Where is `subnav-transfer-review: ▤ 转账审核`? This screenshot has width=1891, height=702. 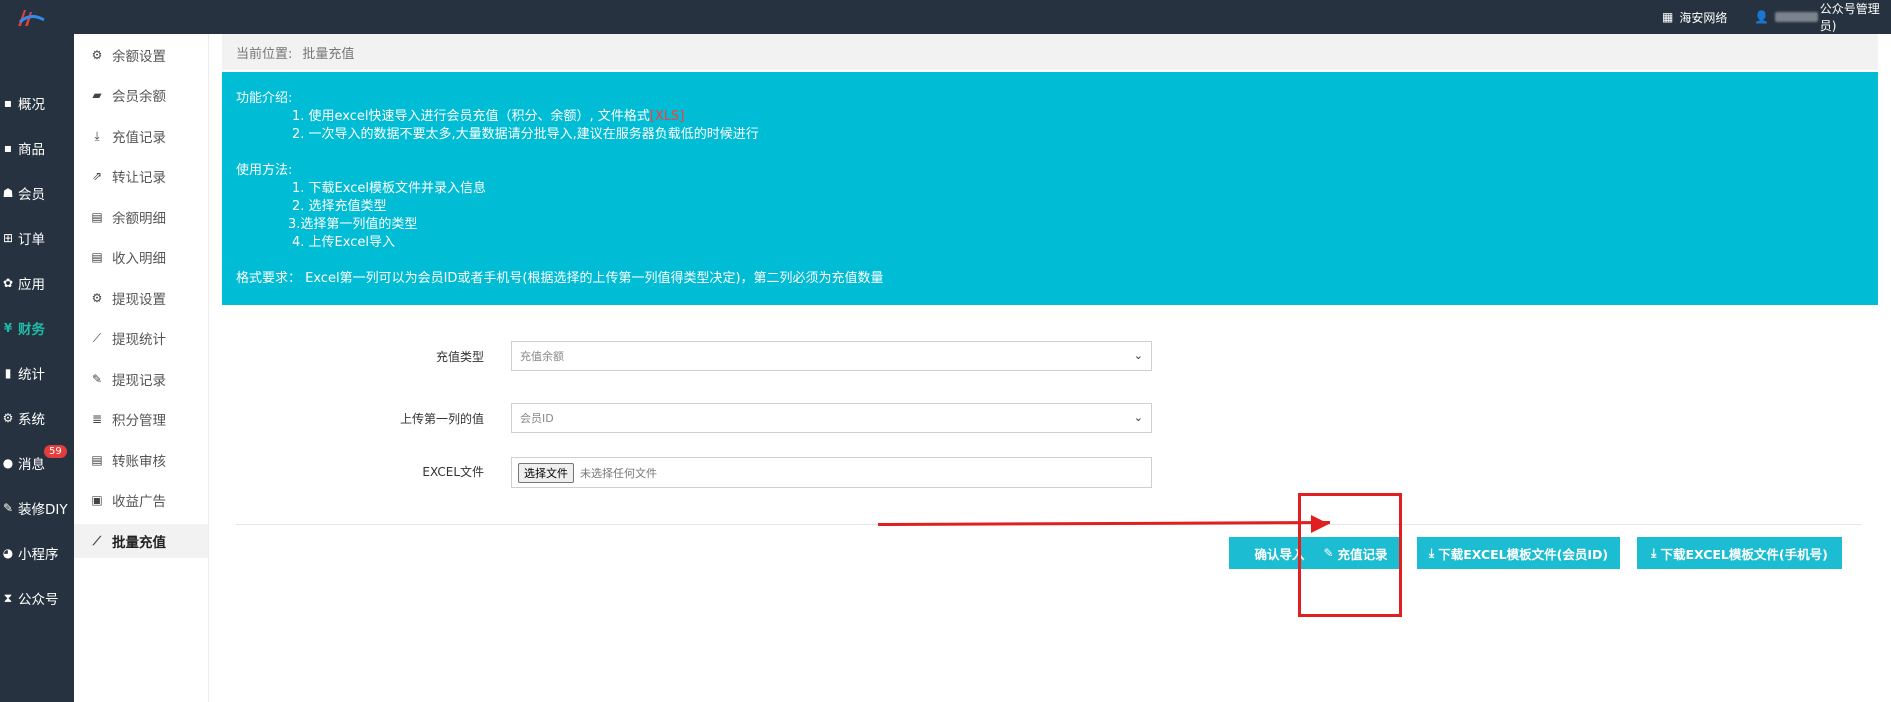
subnav-transfer-review: ▤ 转账审核 is located at coordinates (141, 460).